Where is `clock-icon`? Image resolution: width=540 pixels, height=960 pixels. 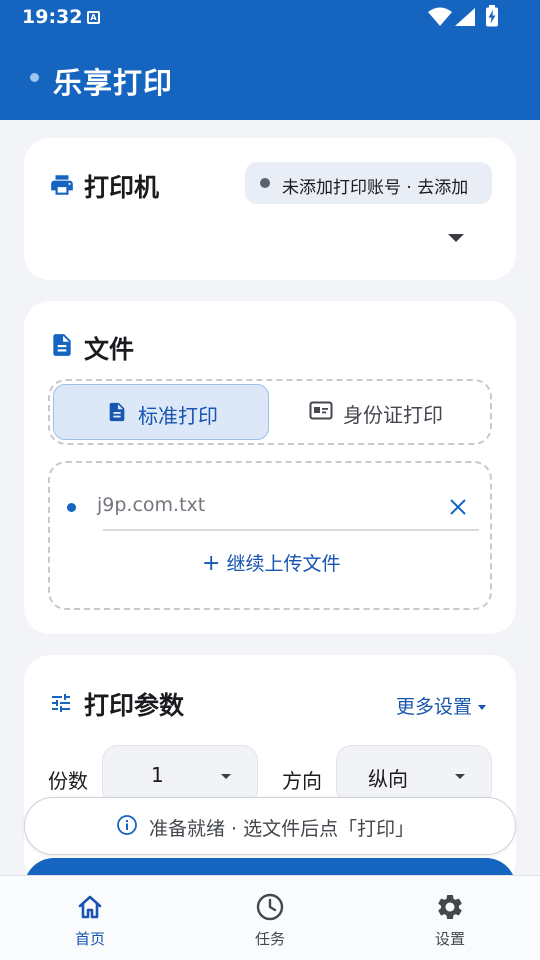 clock-icon is located at coordinates (270, 907).